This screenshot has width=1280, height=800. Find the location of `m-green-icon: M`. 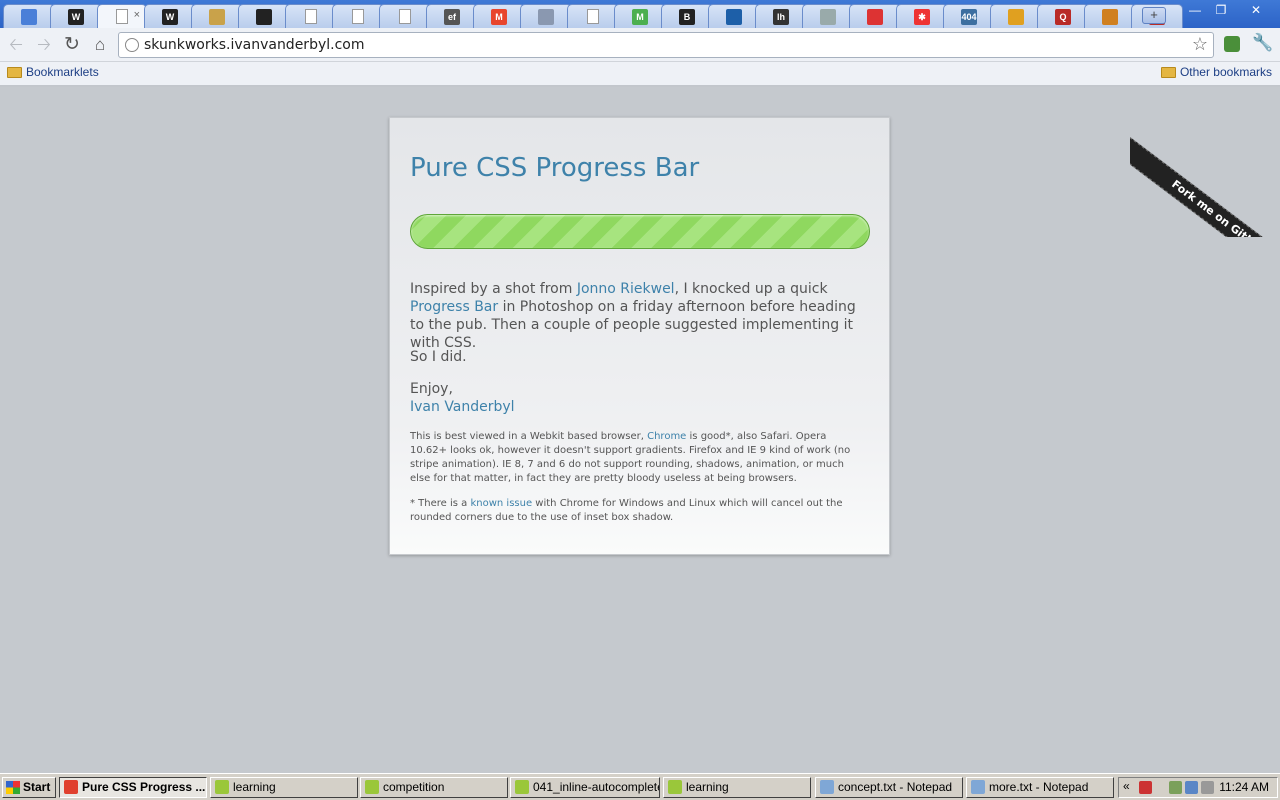

m-green-icon: M is located at coordinates (640, 16).